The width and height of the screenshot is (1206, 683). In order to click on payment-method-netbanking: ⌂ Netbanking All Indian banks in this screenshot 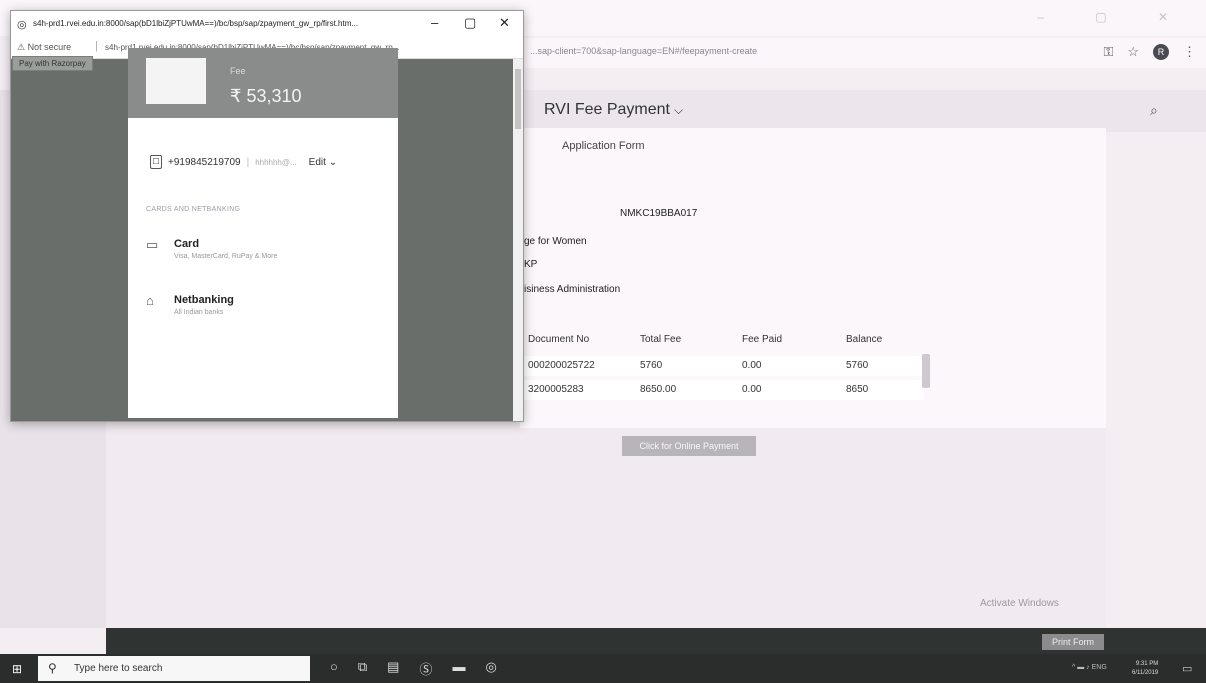, I will do `click(190, 305)`.